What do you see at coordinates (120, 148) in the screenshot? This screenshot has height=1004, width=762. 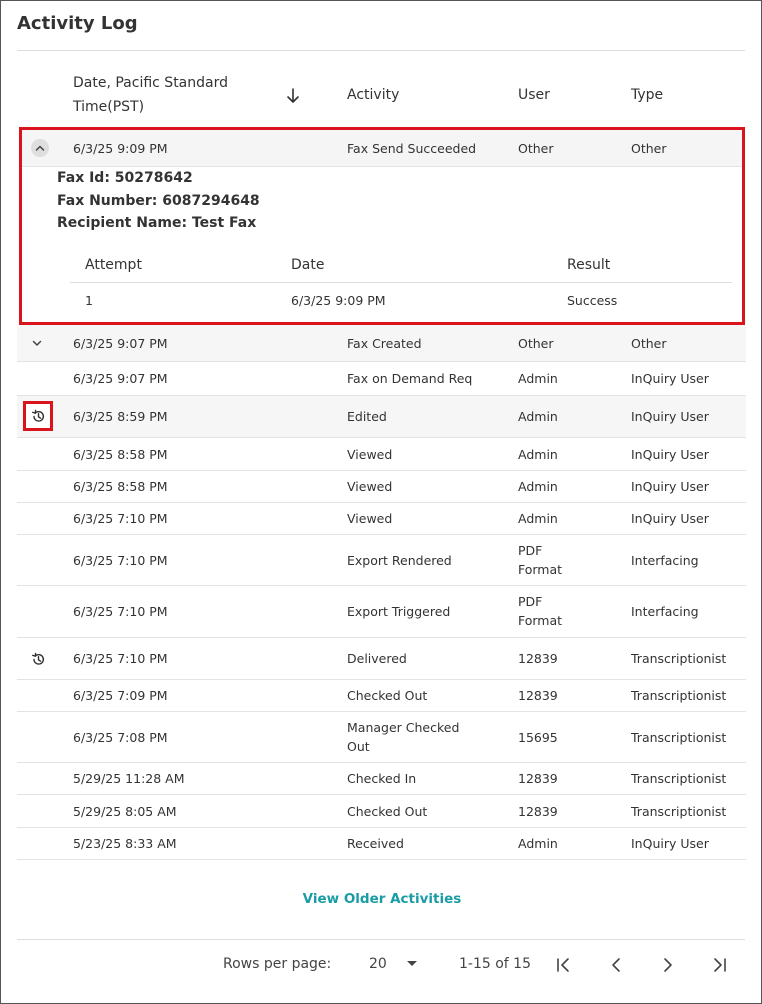 I see `expanded-date: 6/3/25 9:09 PM` at bounding box center [120, 148].